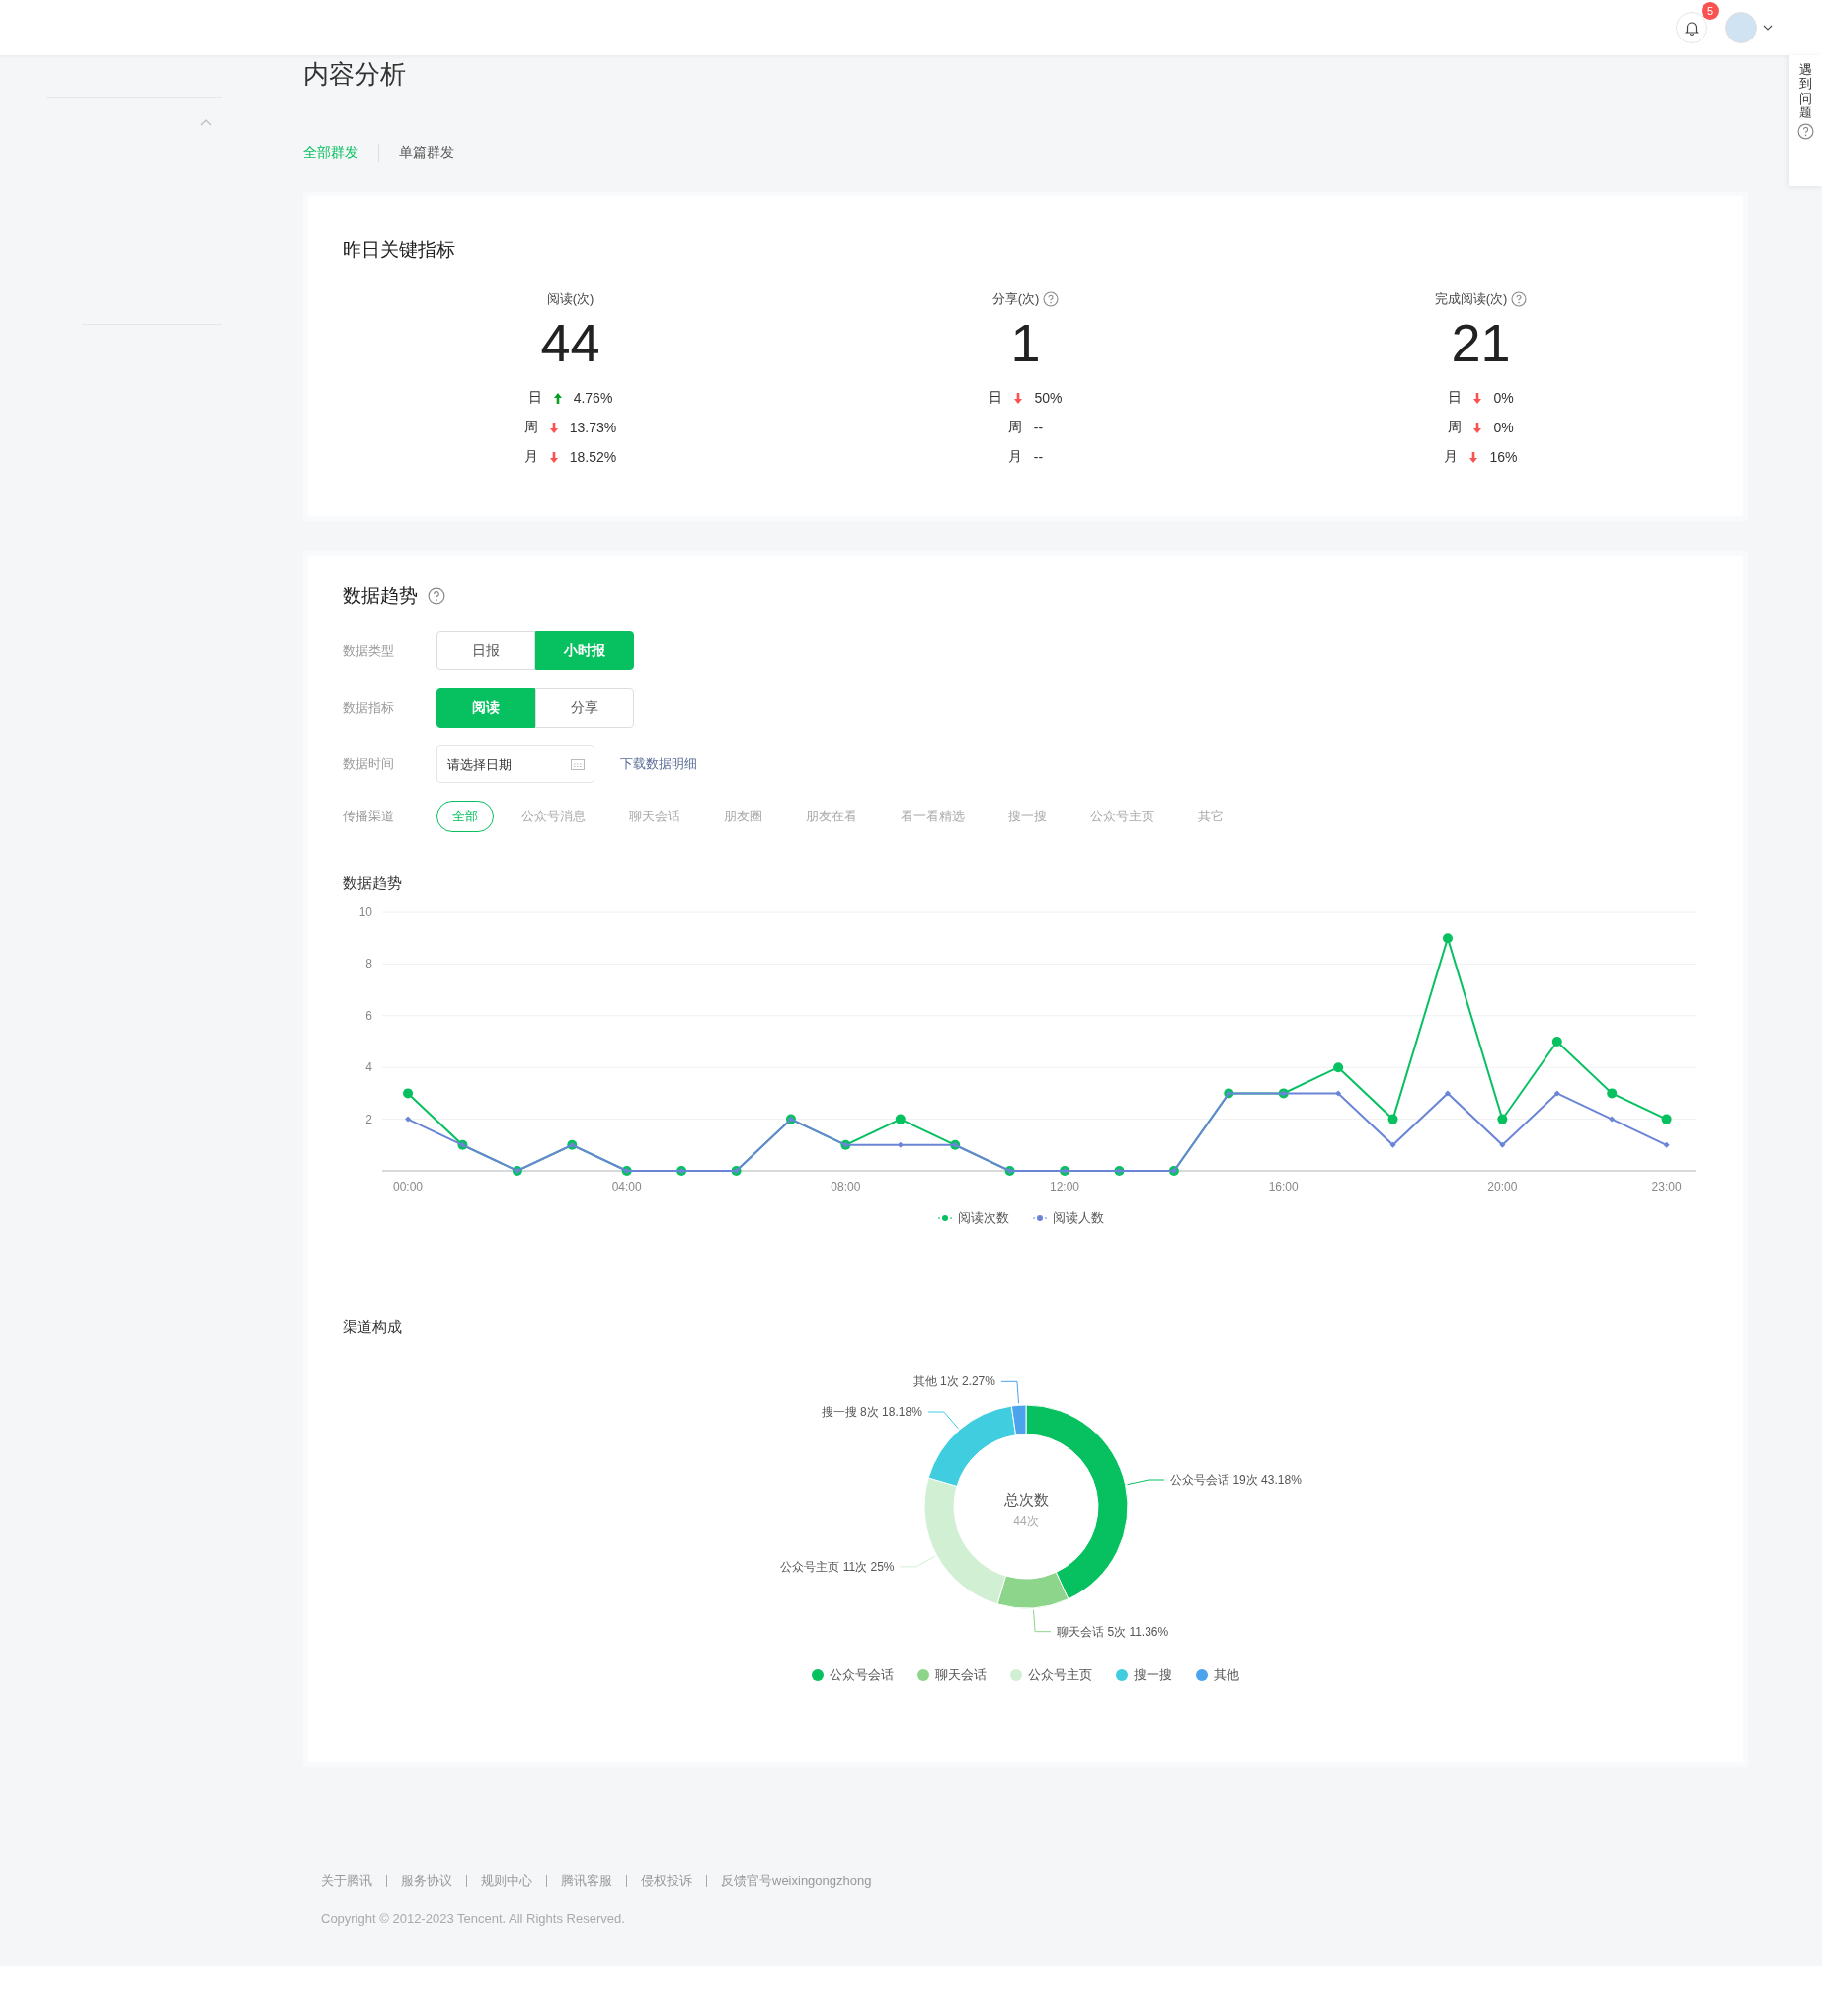 This screenshot has width=1822, height=2016. I want to click on channel-filter: 朋友圈, so click(743, 816).